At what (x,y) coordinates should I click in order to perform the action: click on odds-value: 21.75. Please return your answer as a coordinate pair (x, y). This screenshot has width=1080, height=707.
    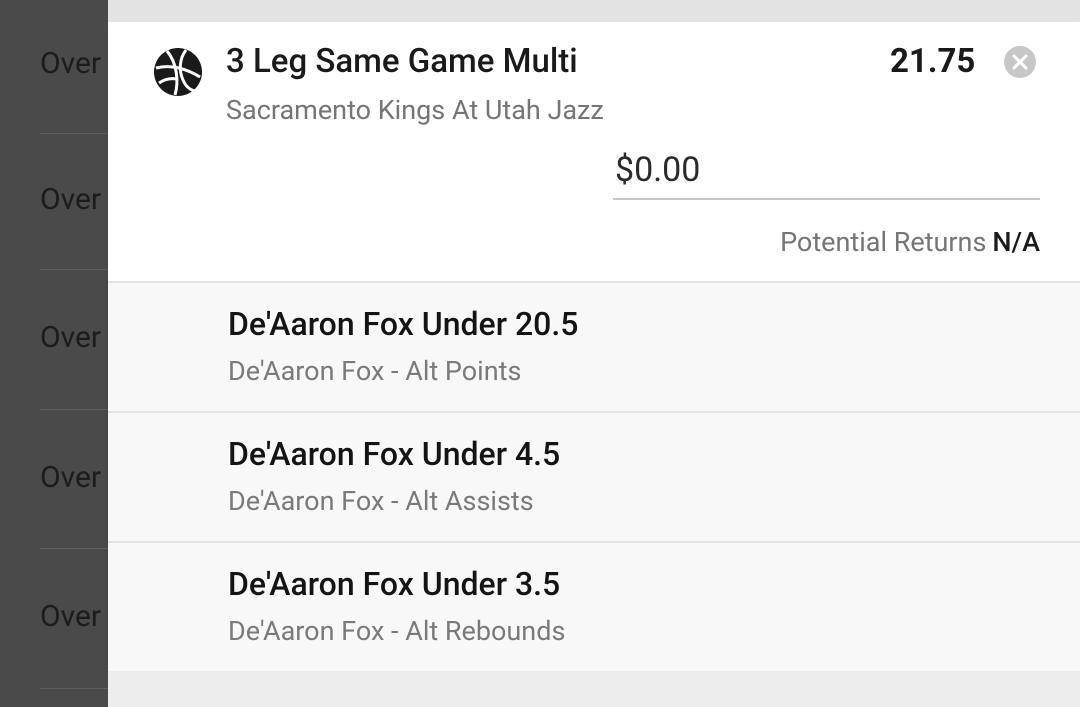
    Looking at the image, I should click on (933, 61).